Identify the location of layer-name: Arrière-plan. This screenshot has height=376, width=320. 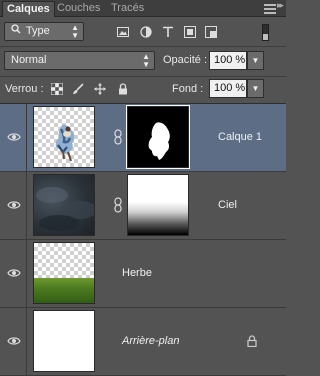
(150, 341).